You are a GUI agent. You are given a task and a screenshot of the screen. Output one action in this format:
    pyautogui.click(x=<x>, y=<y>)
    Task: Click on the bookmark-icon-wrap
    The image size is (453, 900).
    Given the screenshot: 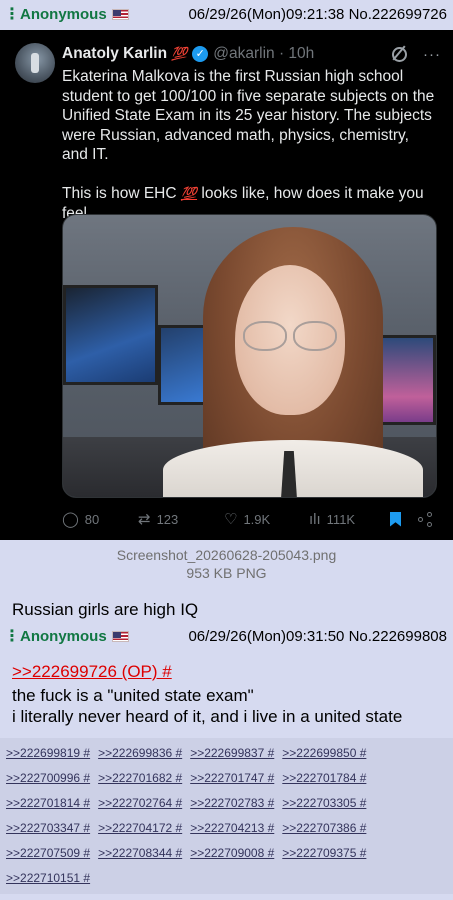 What is the action you would take?
    pyautogui.click(x=395, y=519)
    